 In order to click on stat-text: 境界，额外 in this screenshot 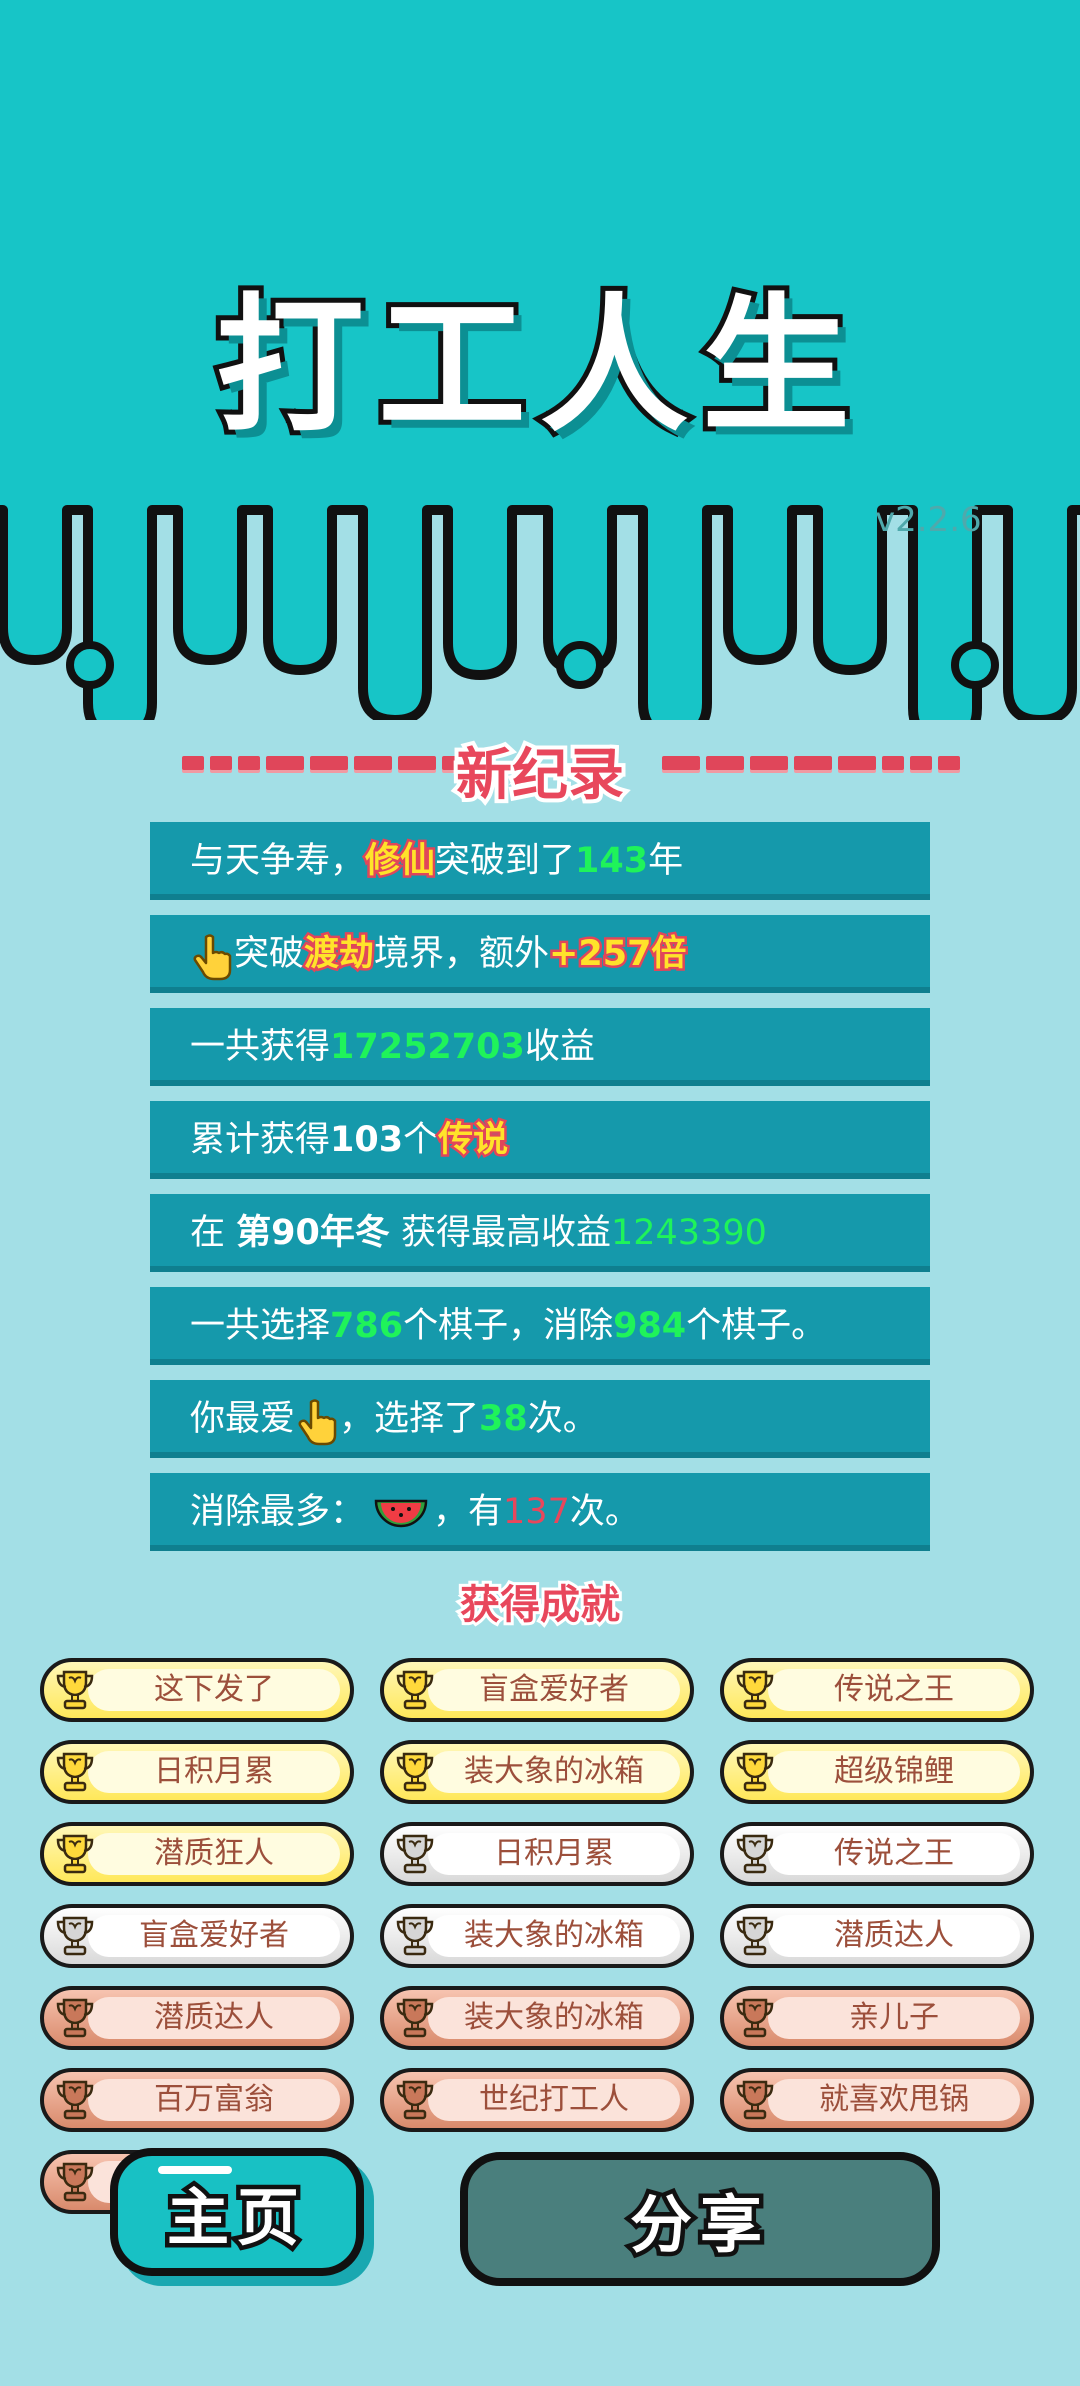, I will do `click(462, 954)`.